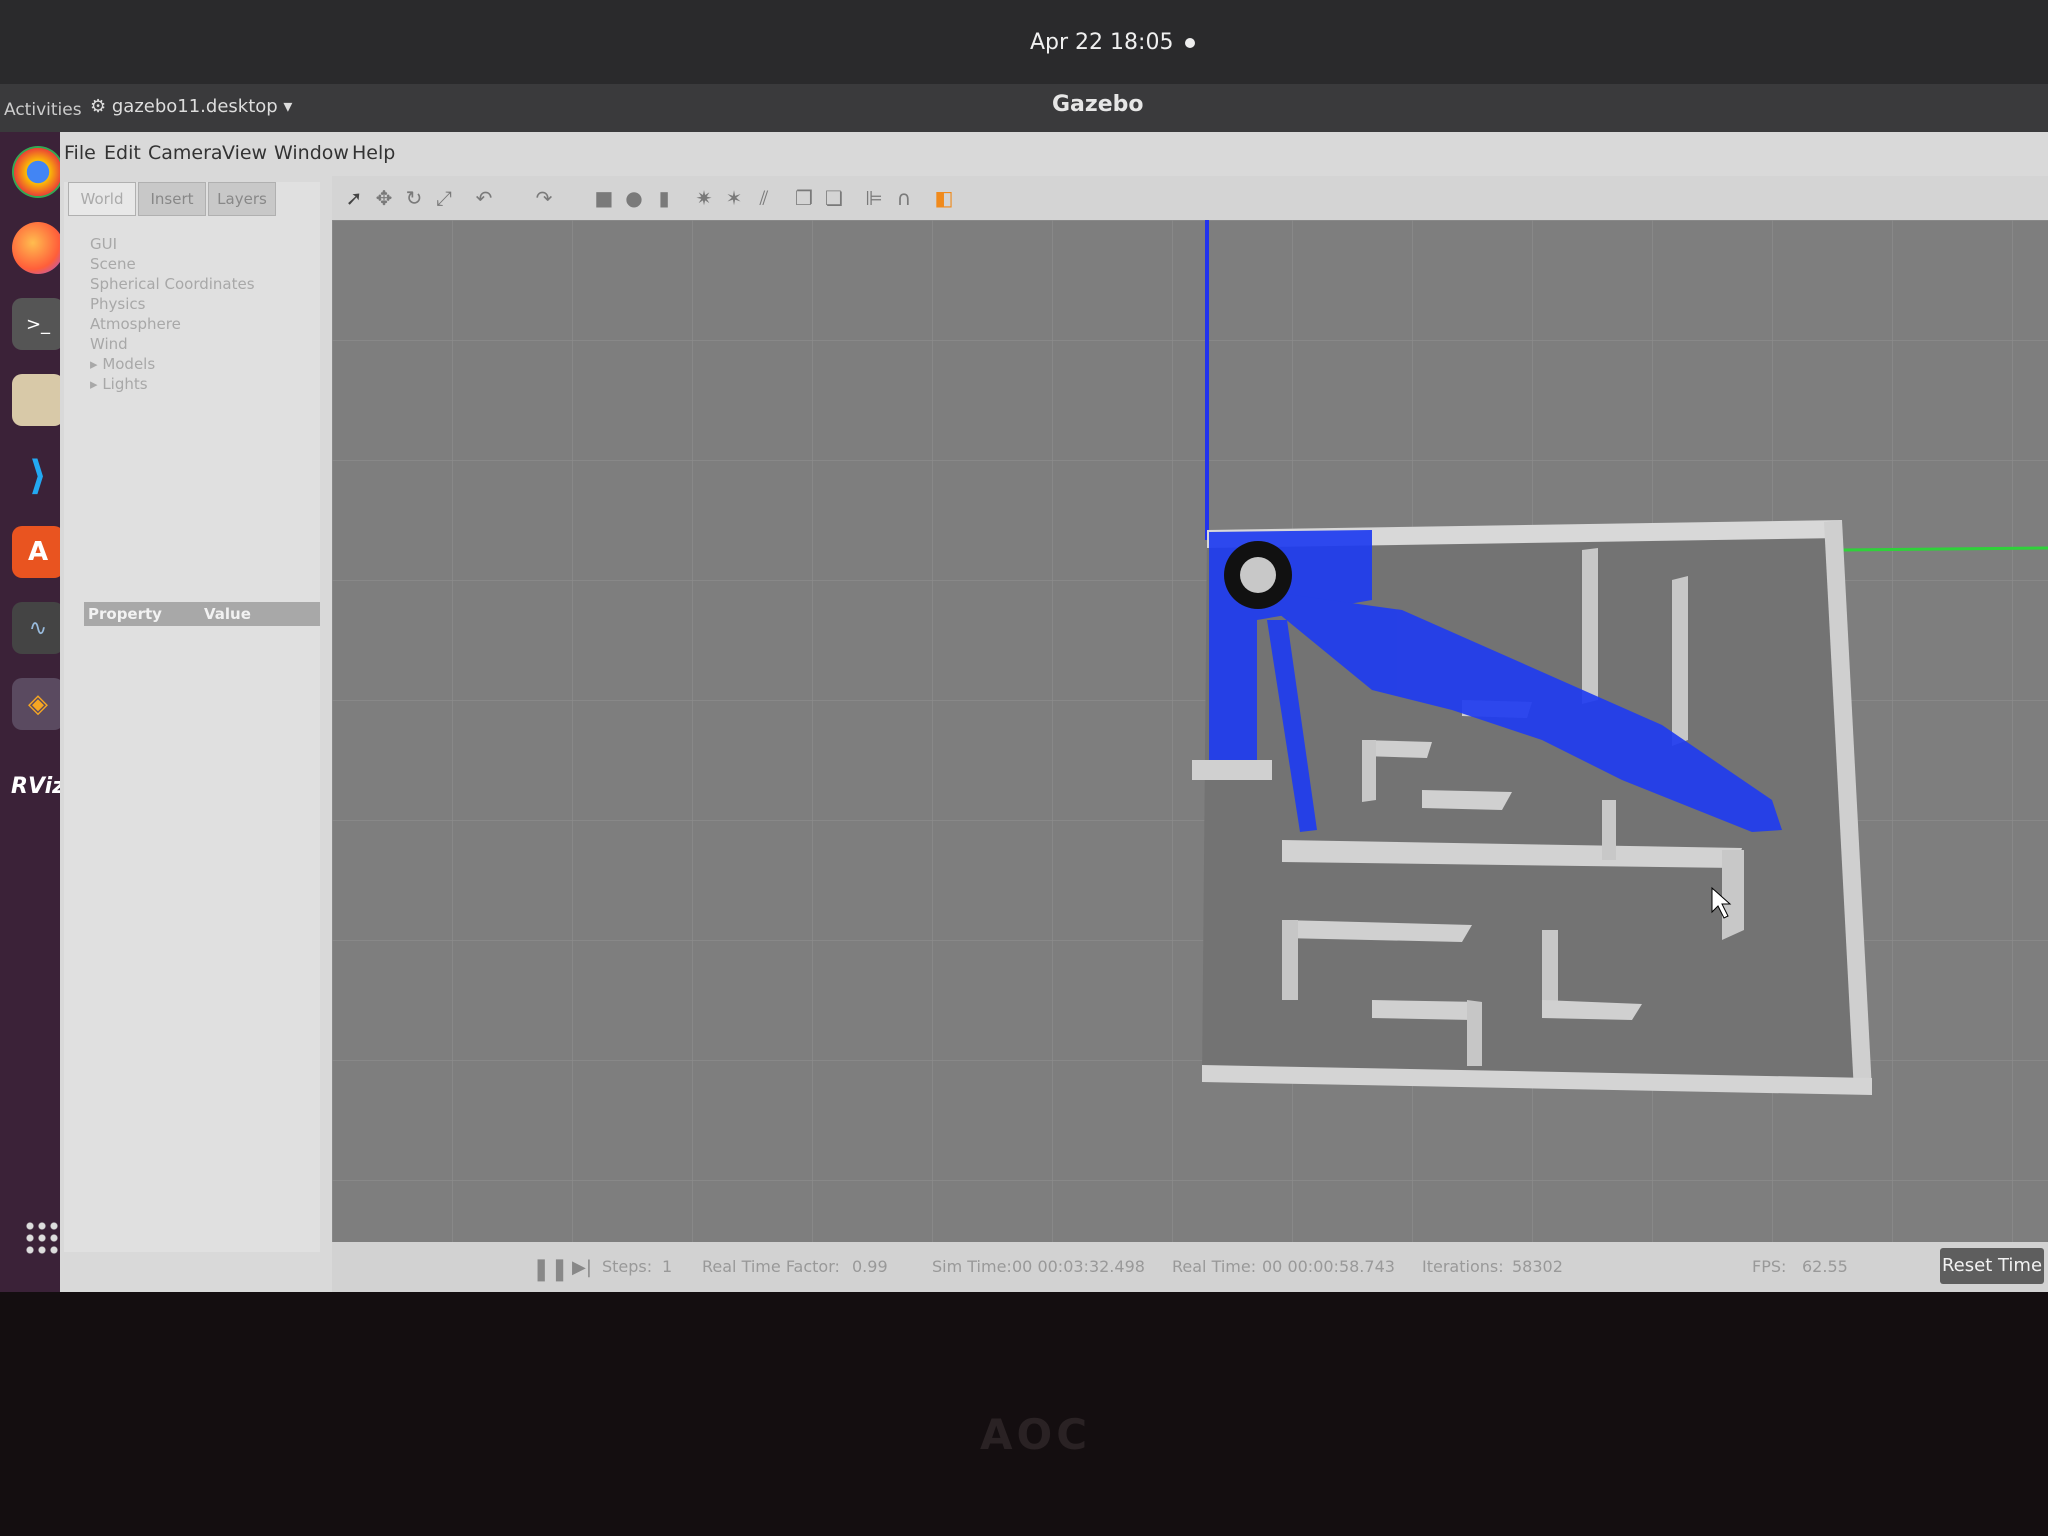 The height and width of the screenshot is (1536, 2048). Describe the element at coordinates (1825, 1266) in the screenshot. I see `fps-value: 62.55` at that location.